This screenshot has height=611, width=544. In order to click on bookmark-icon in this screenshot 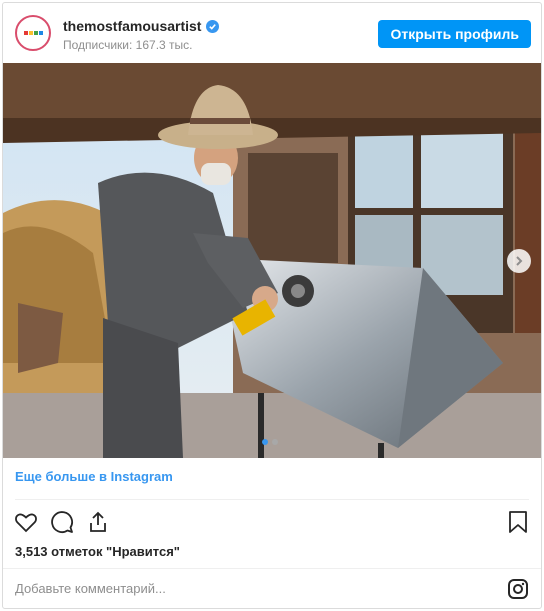, I will do `click(518, 522)`.